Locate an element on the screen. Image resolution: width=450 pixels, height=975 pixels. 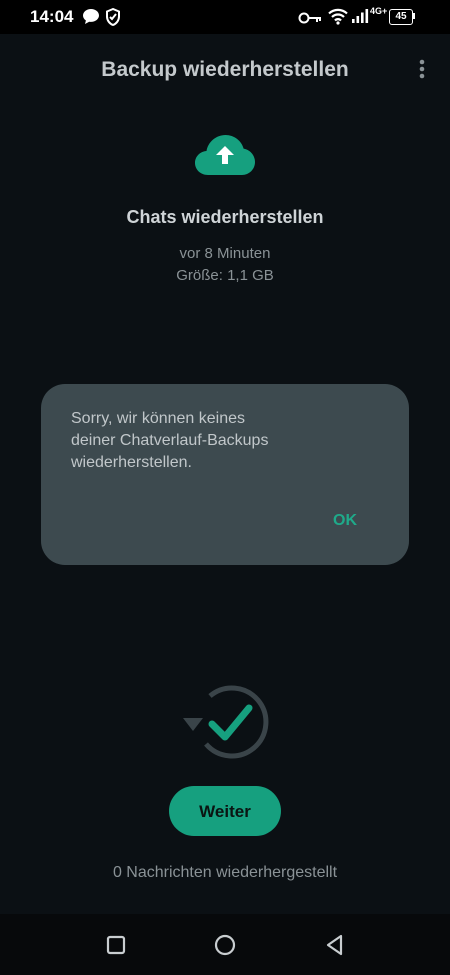
restore-check-icon is located at coordinates (225, 724).